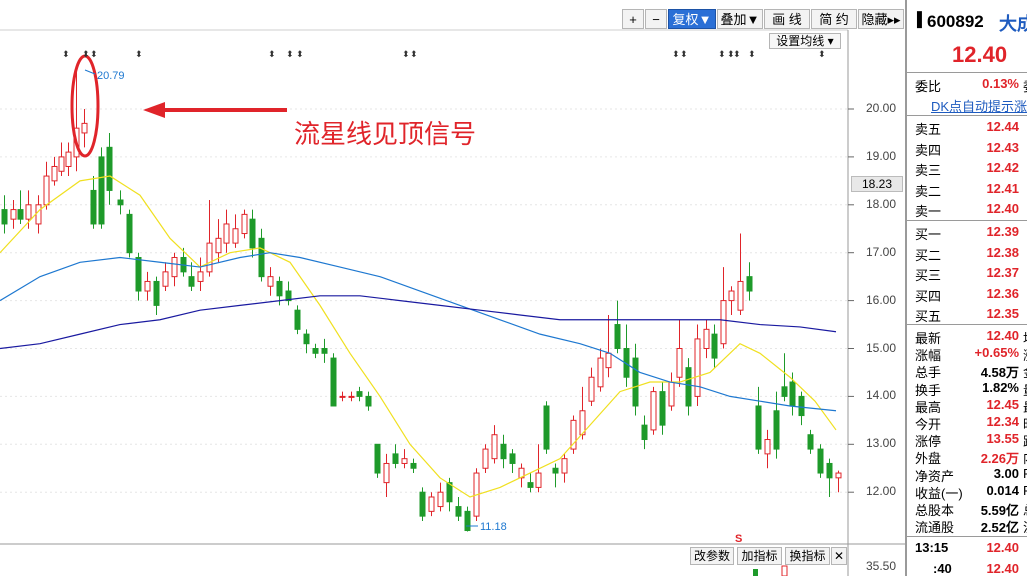  What do you see at coordinates (111, 76) in the screenshot?
I see `high-price-label: 20.79` at bounding box center [111, 76].